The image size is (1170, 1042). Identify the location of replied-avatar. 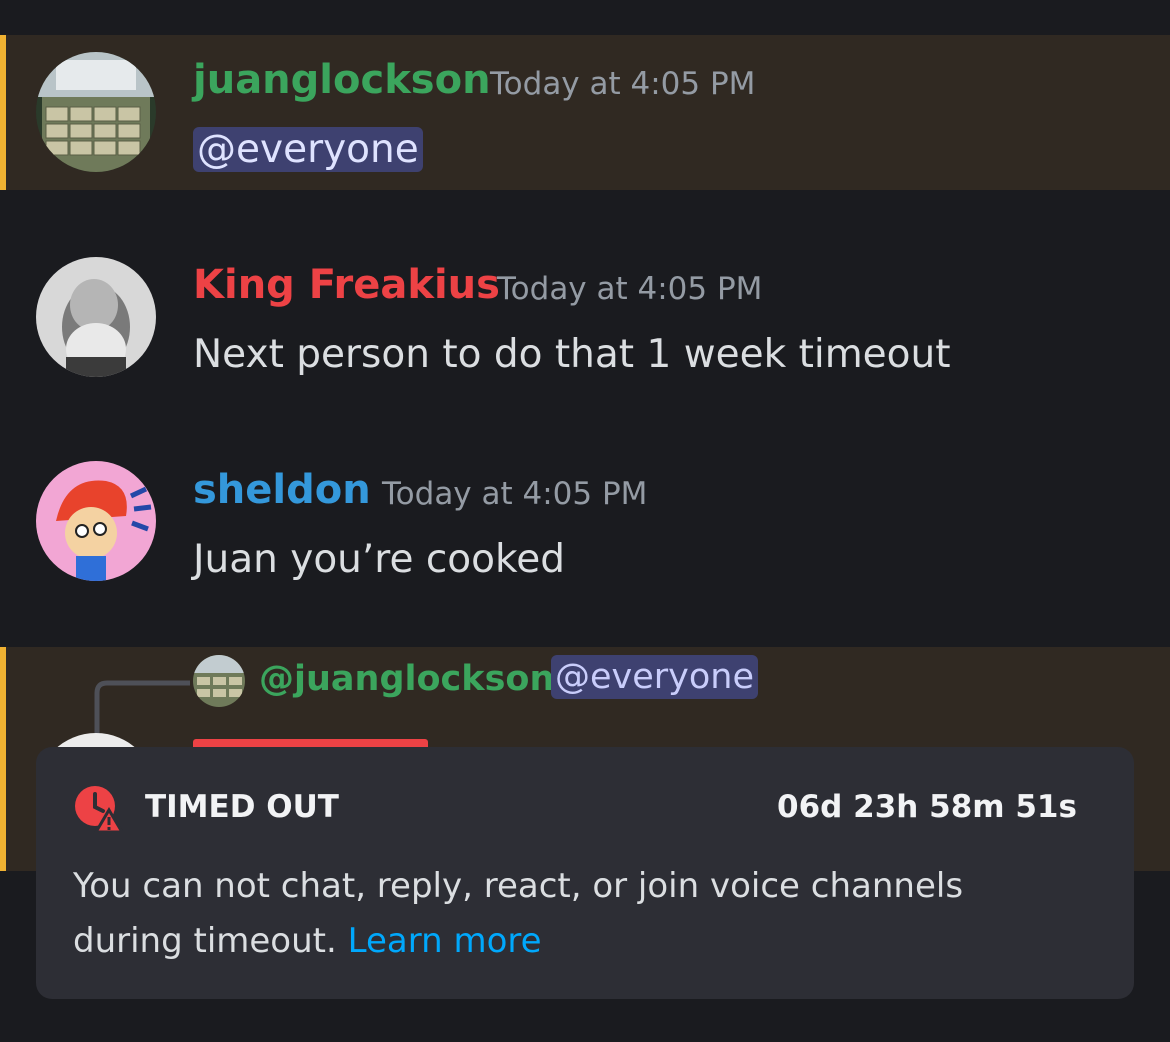
(219, 681).